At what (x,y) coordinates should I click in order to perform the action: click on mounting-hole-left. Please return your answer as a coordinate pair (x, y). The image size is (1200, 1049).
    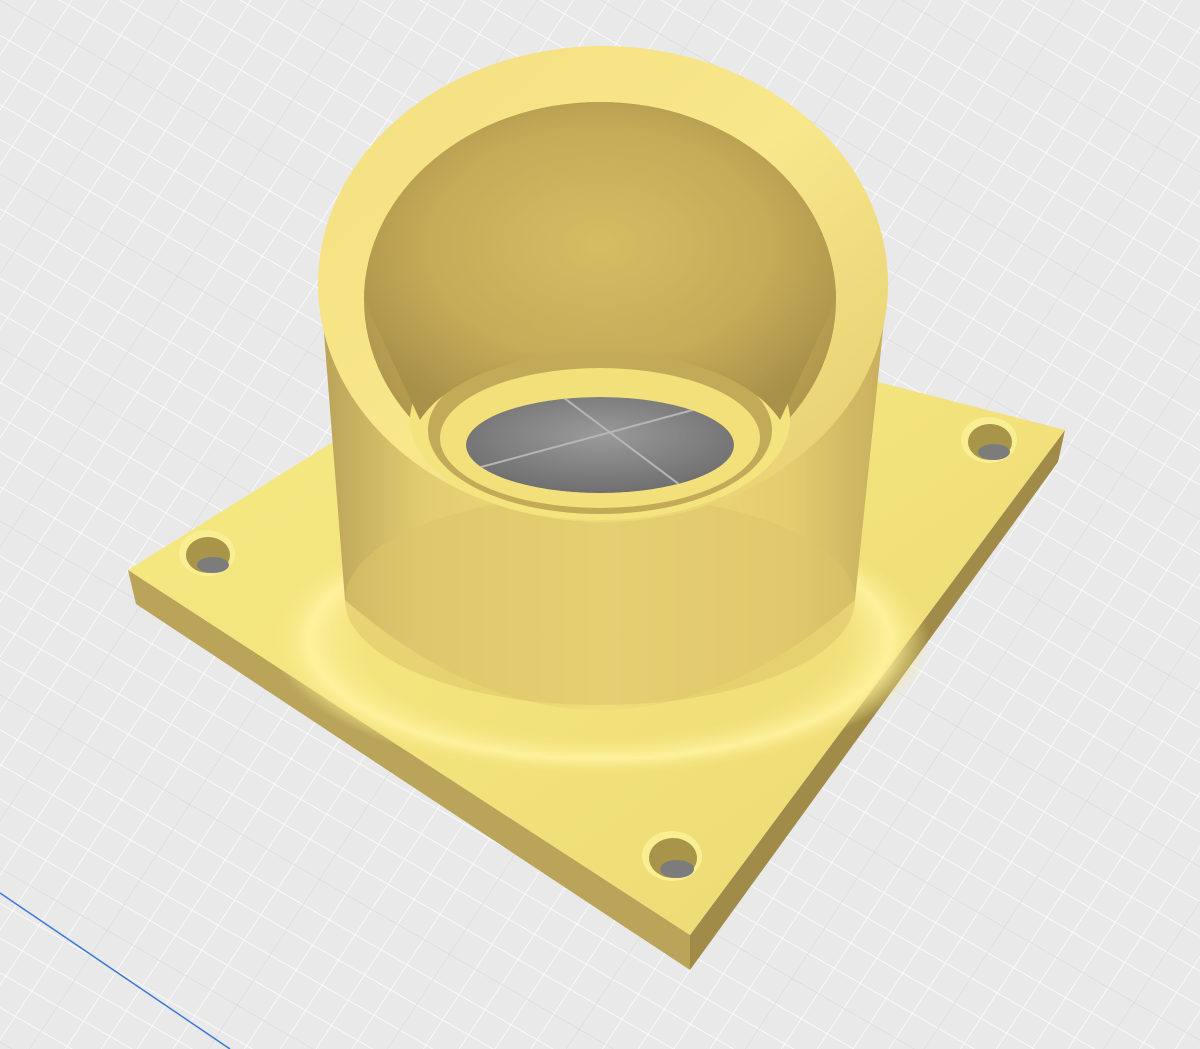
    Looking at the image, I should click on (207, 553).